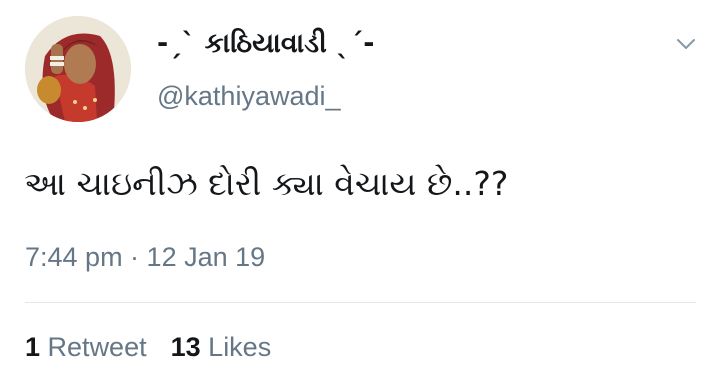 The width and height of the screenshot is (720, 386). I want to click on likes-count: 13, so click(185, 347).